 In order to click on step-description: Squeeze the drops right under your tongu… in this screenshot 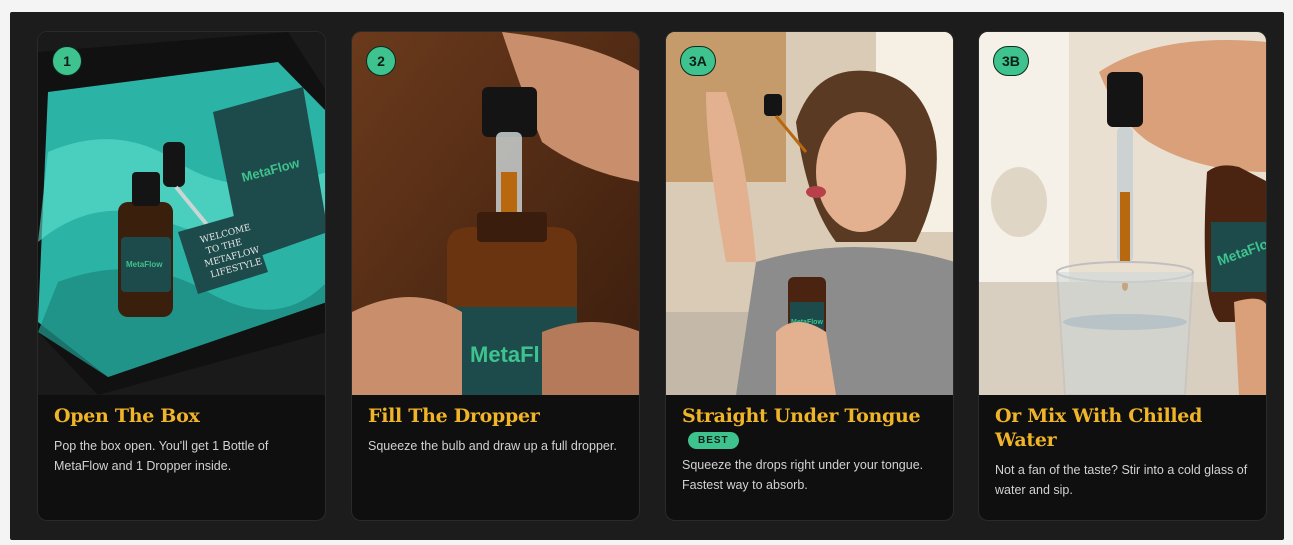, I will do `click(803, 475)`.